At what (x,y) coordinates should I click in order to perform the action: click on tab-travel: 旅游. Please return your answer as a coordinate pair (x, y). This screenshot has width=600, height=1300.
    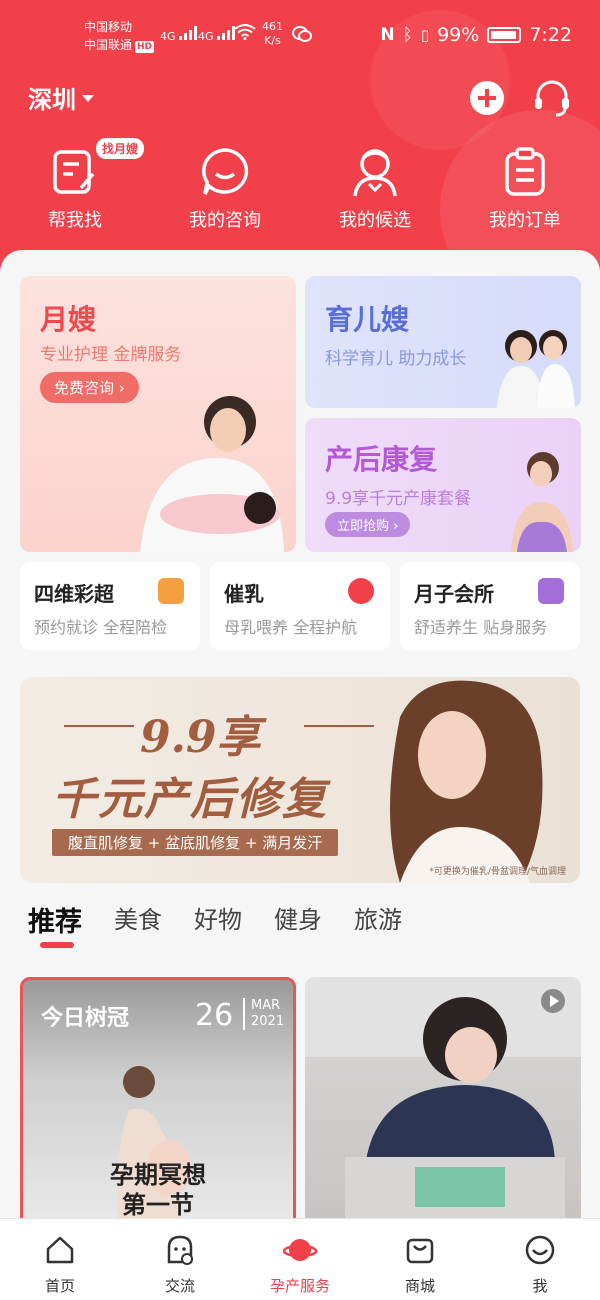
    Looking at the image, I should click on (378, 925).